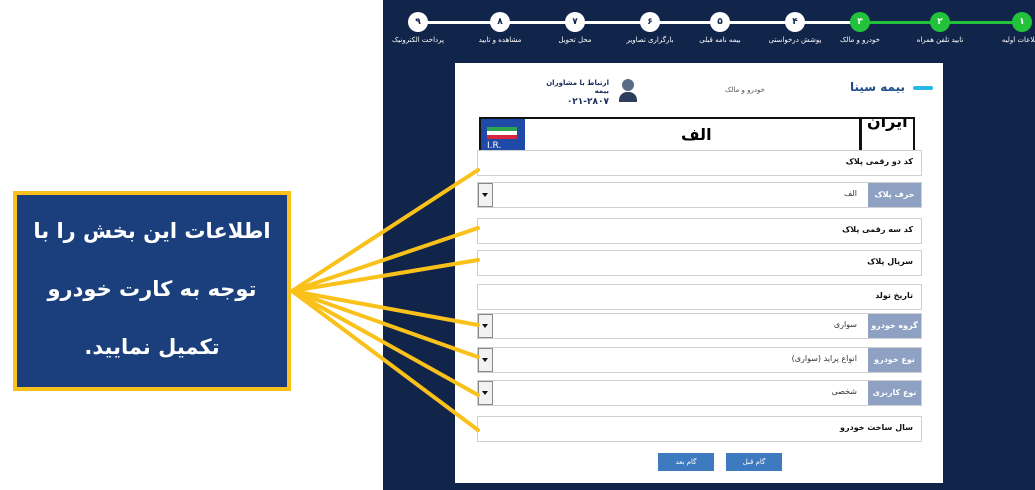 The height and width of the screenshot is (490, 1035). Describe the element at coordinates (152, 347) in the screenshot. I see `callout-line-3: تکمیل نمایید.` at that location.